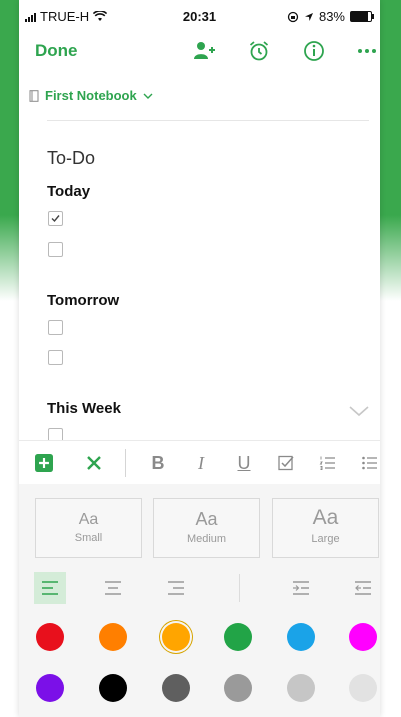 Image resolution: width=401 pixels, height=717 pixels. What do you see at coordinates (390, 358) in the screenshot?
I see `background-right` at bounding box center [390, 358].